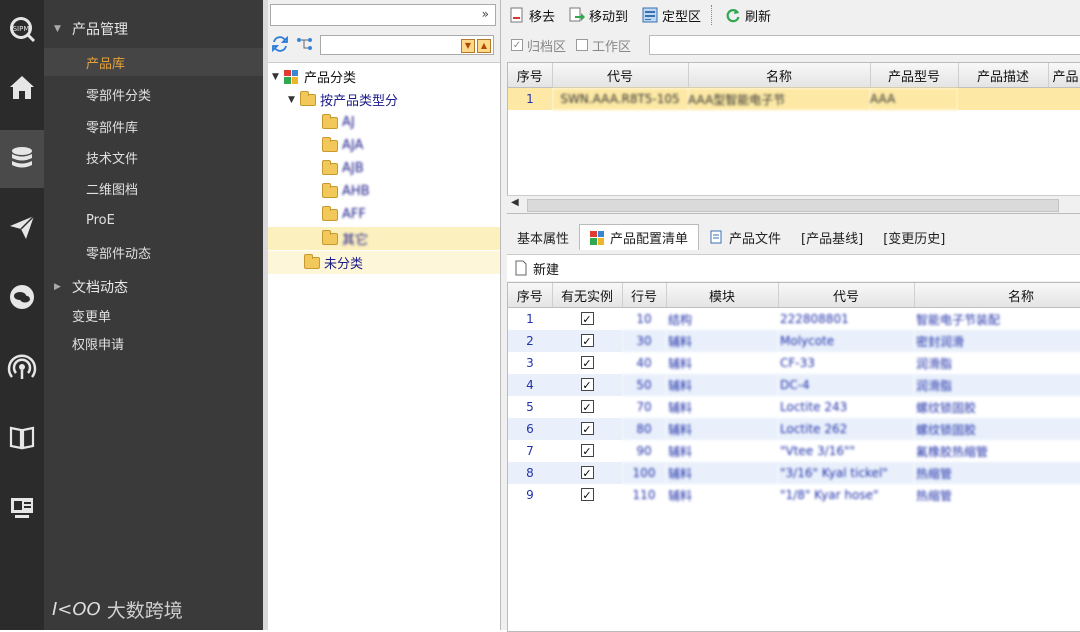  I want to click on column-header: 有无实例, so click(587, 295).